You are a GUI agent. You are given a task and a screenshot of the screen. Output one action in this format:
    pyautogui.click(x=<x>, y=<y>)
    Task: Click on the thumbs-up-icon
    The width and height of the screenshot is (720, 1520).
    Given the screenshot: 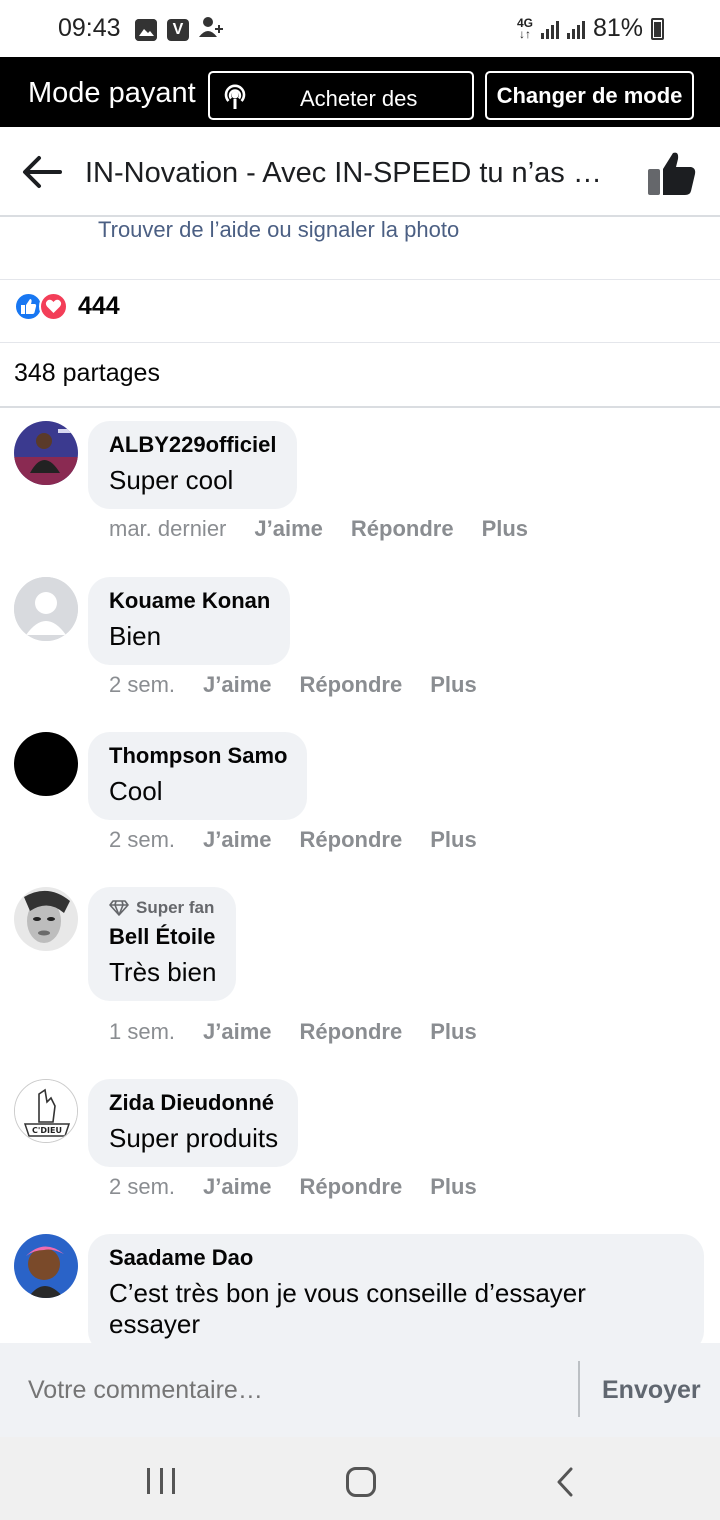 What is the action you would take?
    pyautogui.click(x=672, y=173)
    